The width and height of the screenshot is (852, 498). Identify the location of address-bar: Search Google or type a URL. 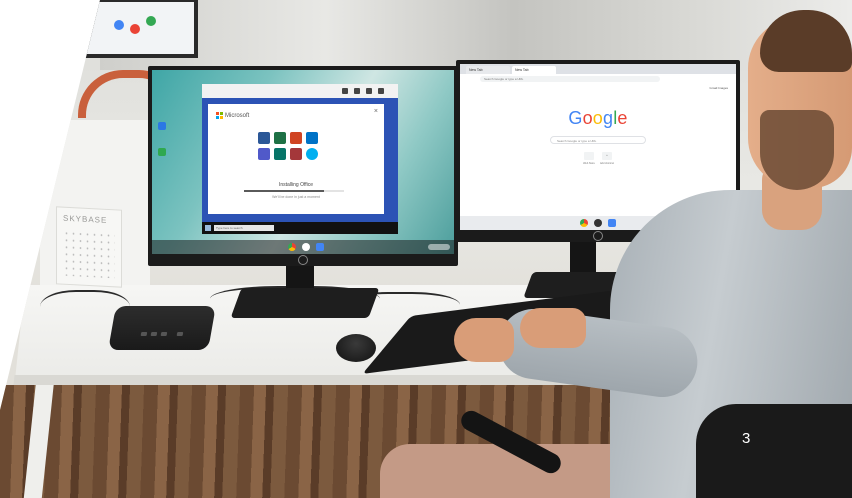
(570, 79).